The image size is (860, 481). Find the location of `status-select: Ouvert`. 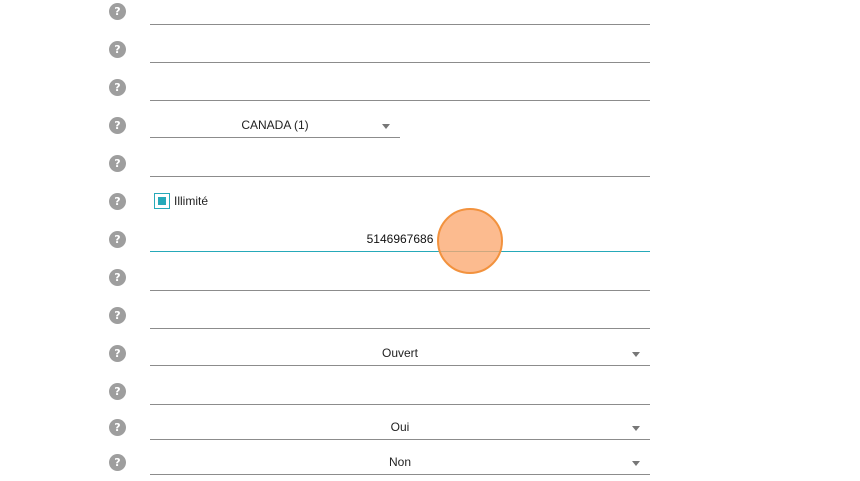

status-select: Ouvert is located at coordinates (400, 353).